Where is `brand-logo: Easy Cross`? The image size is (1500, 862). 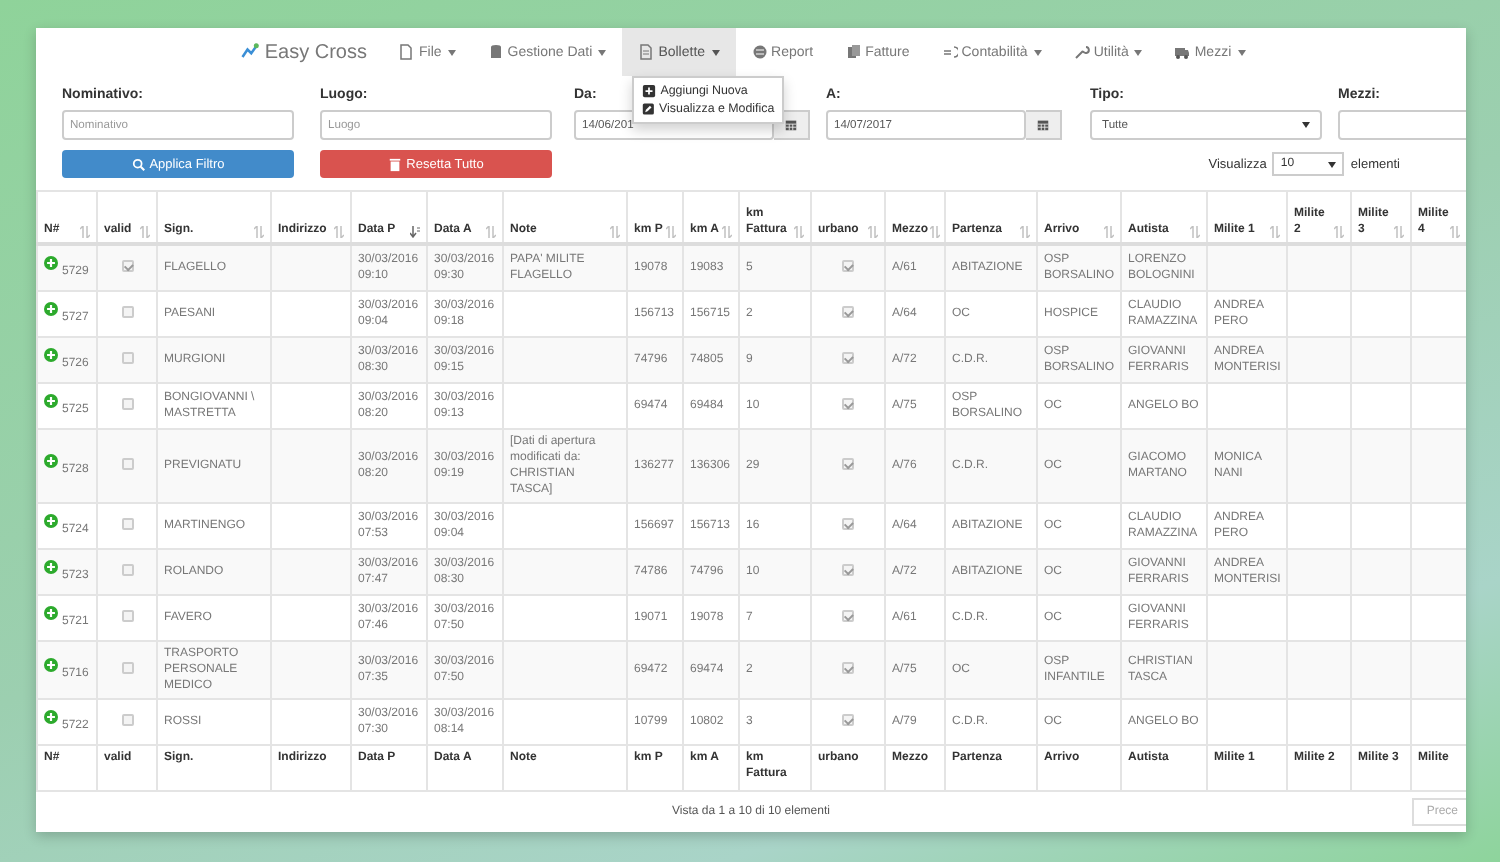 brand-logo: Easy Cross is located at coordinates (311, 52).